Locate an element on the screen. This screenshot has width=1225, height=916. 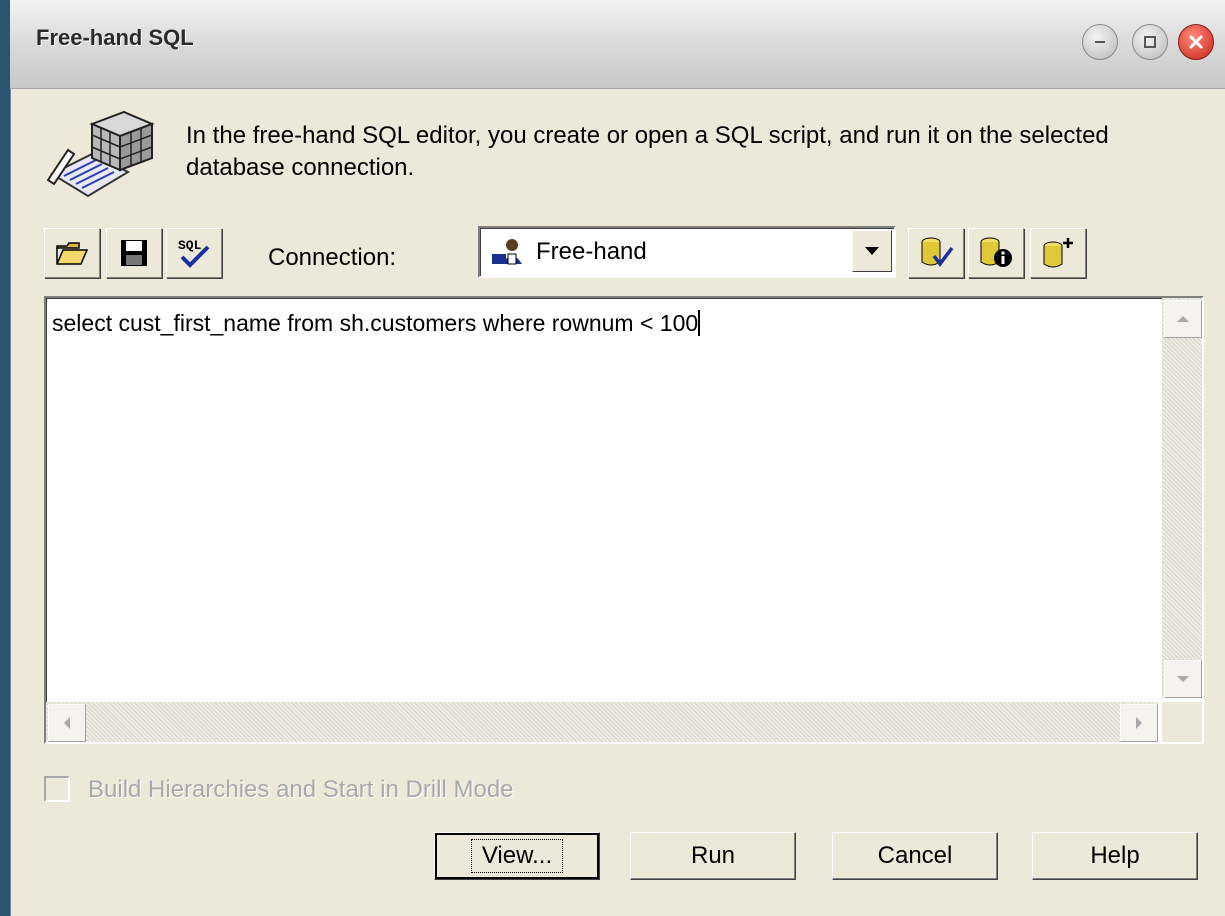
close-button is located at coordinates (1196, 42).